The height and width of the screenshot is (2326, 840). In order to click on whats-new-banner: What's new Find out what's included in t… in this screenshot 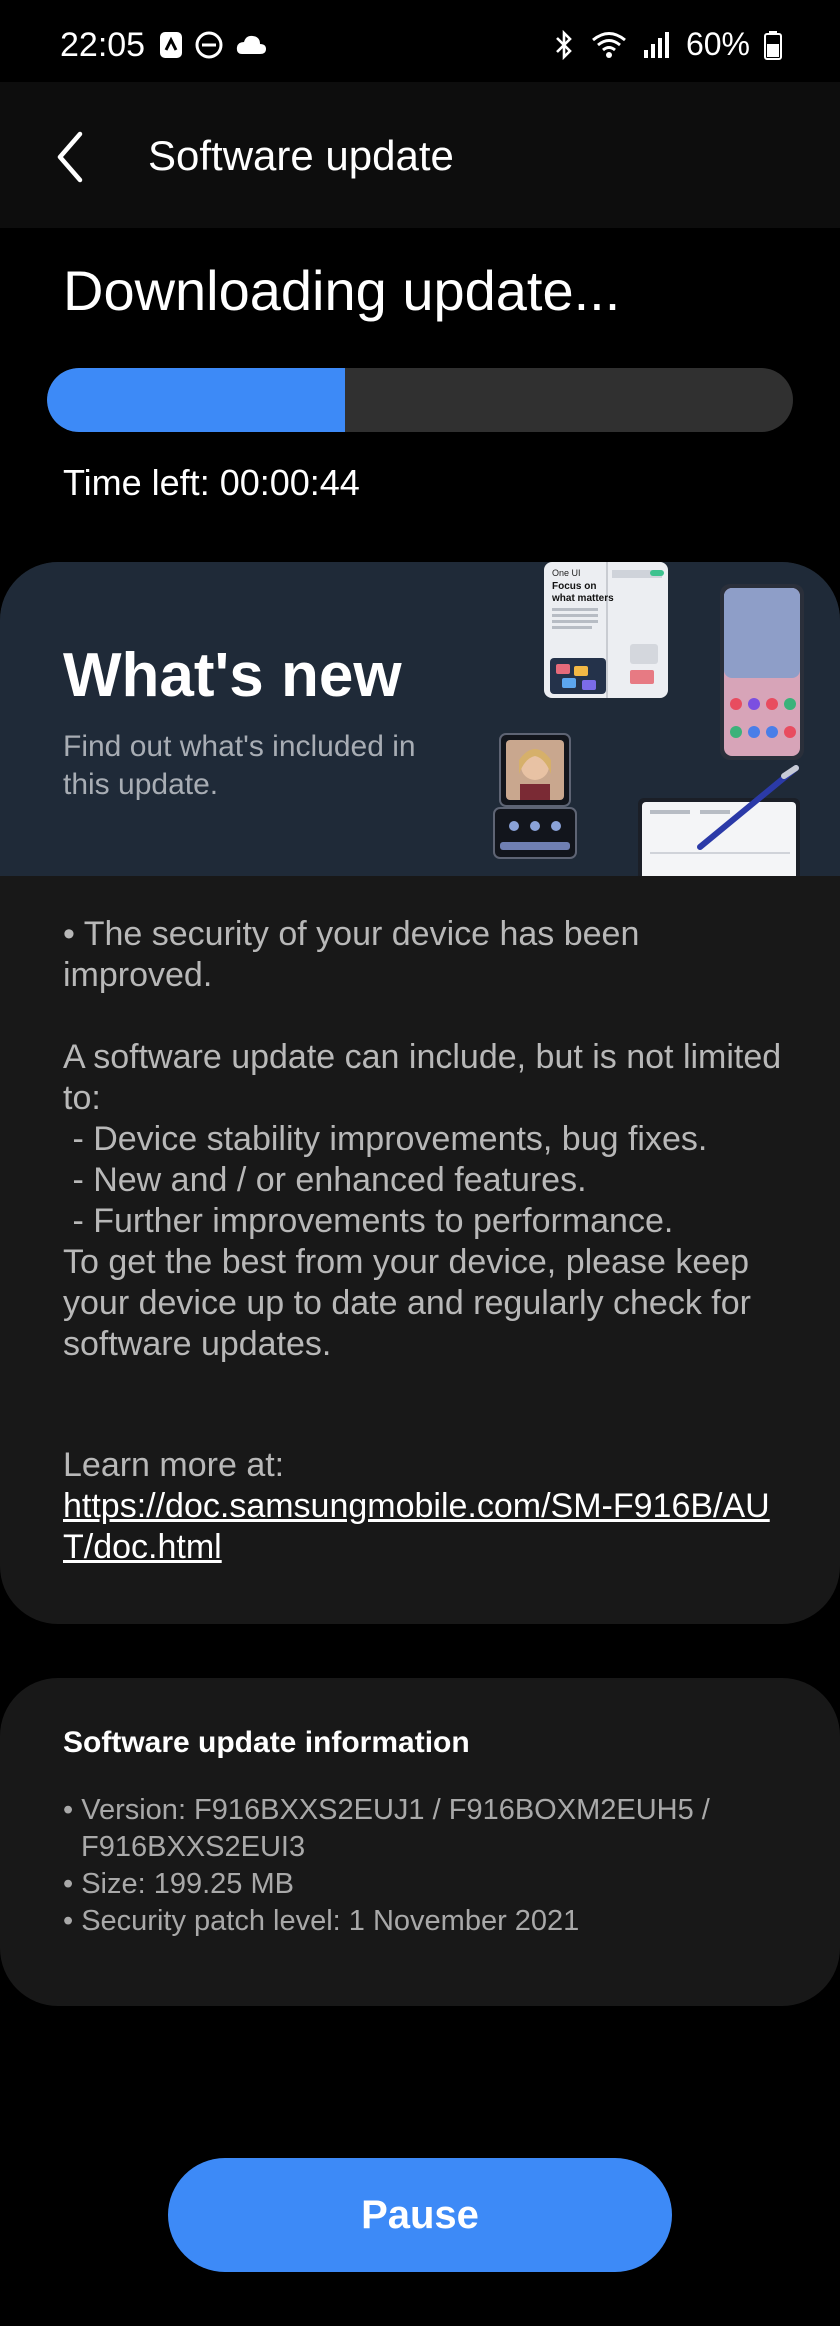, I will do `click(420, 719)`.